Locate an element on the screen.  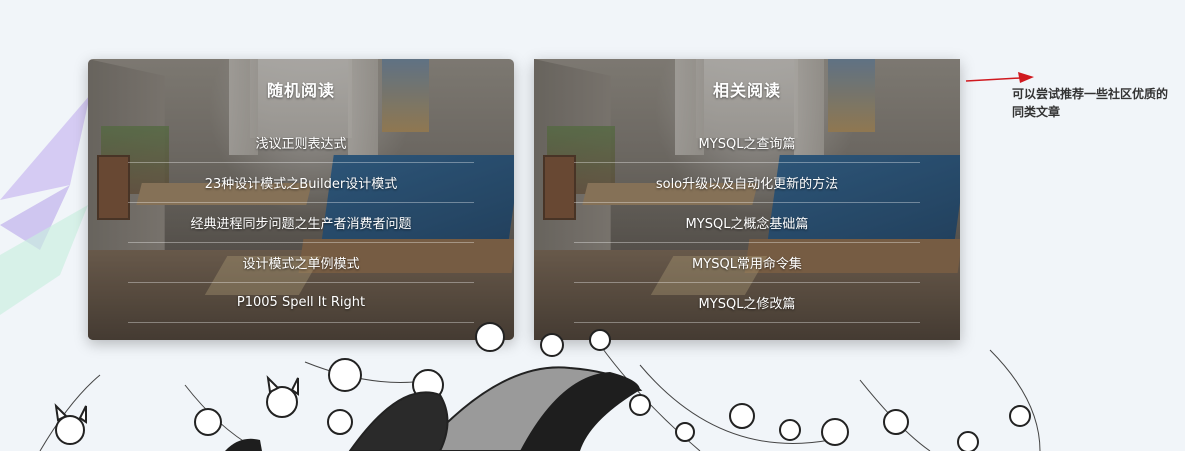
related-reading-link-1: MYSQL之查询篇 is located at coordinates (747, 143).